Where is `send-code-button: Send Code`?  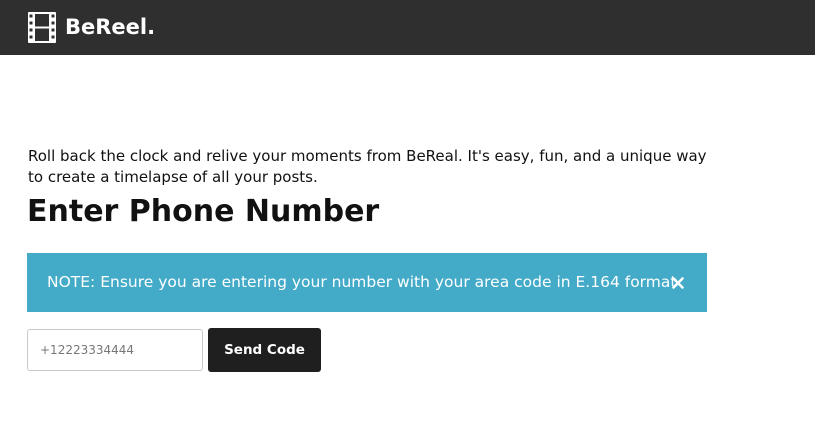 send-code-button: Send Code is located at coordinates (264, 350).